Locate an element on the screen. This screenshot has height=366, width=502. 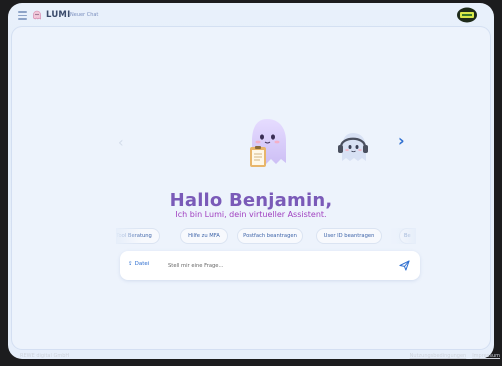
imprint-link: Impressum is located at coordinates (486, 356).